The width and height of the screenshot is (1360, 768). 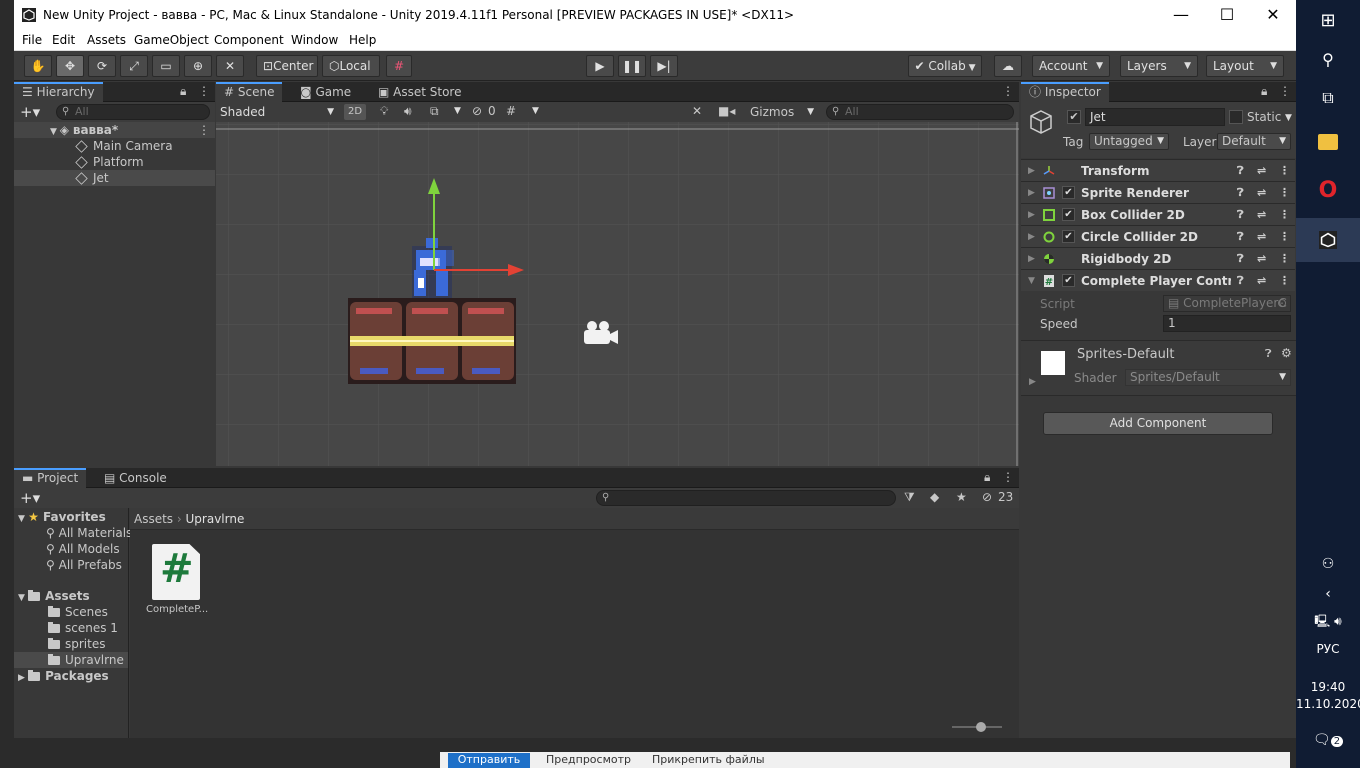 What do you see at coordinates (1328, 143) in the screenshot?
I see `file-explorer-icon` at bounding box center [1328, 143].